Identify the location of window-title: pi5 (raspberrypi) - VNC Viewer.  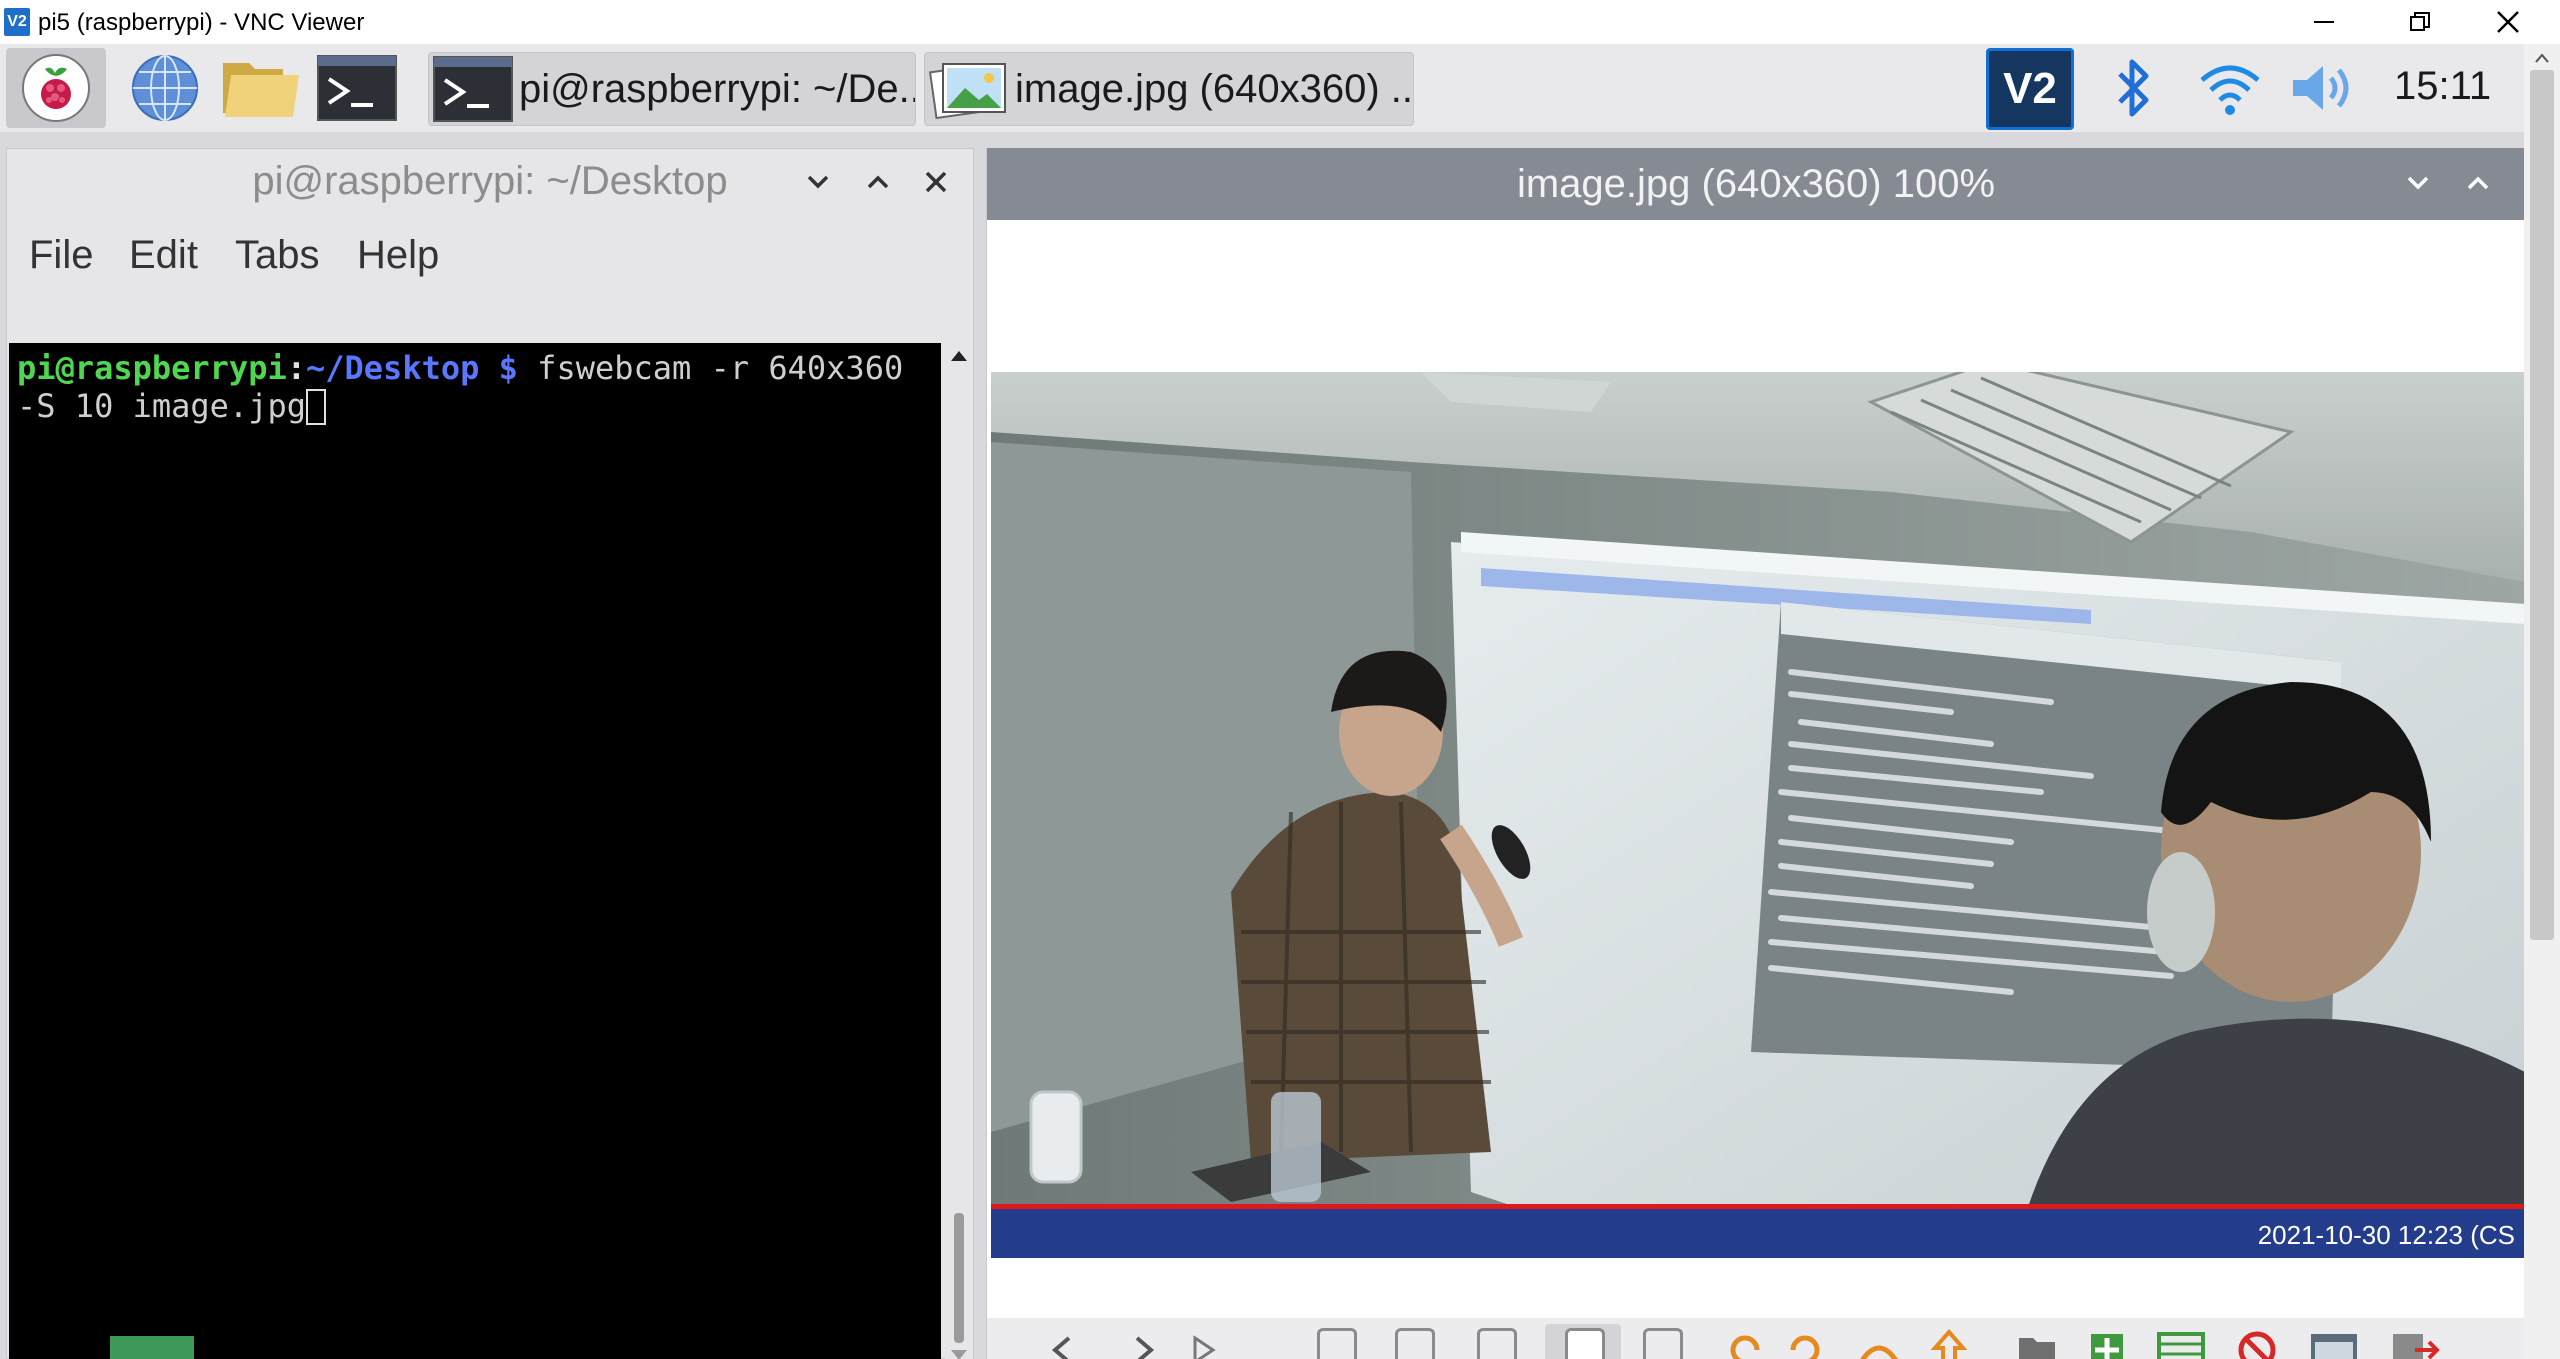
(201, 22).